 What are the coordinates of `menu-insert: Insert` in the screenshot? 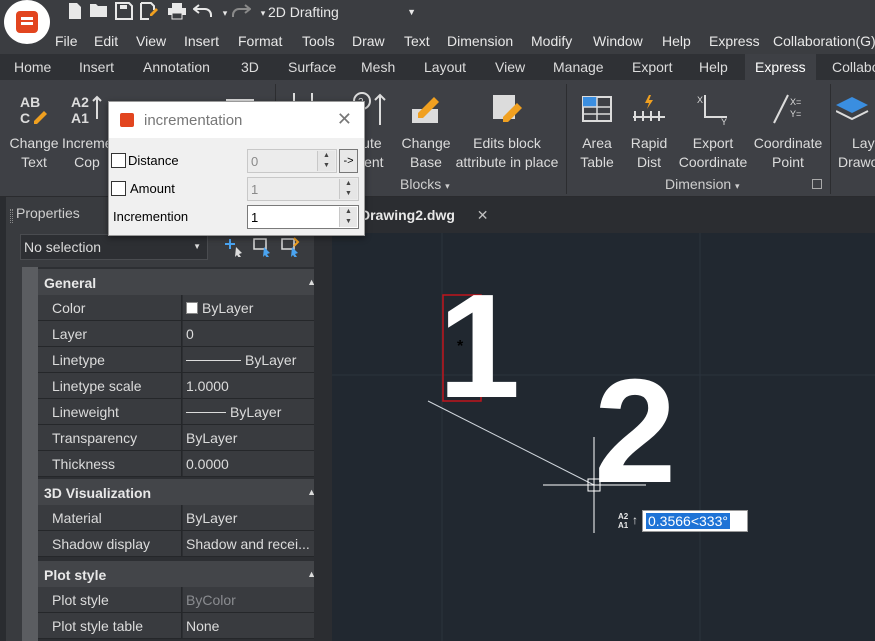 It's located at (201, 41).